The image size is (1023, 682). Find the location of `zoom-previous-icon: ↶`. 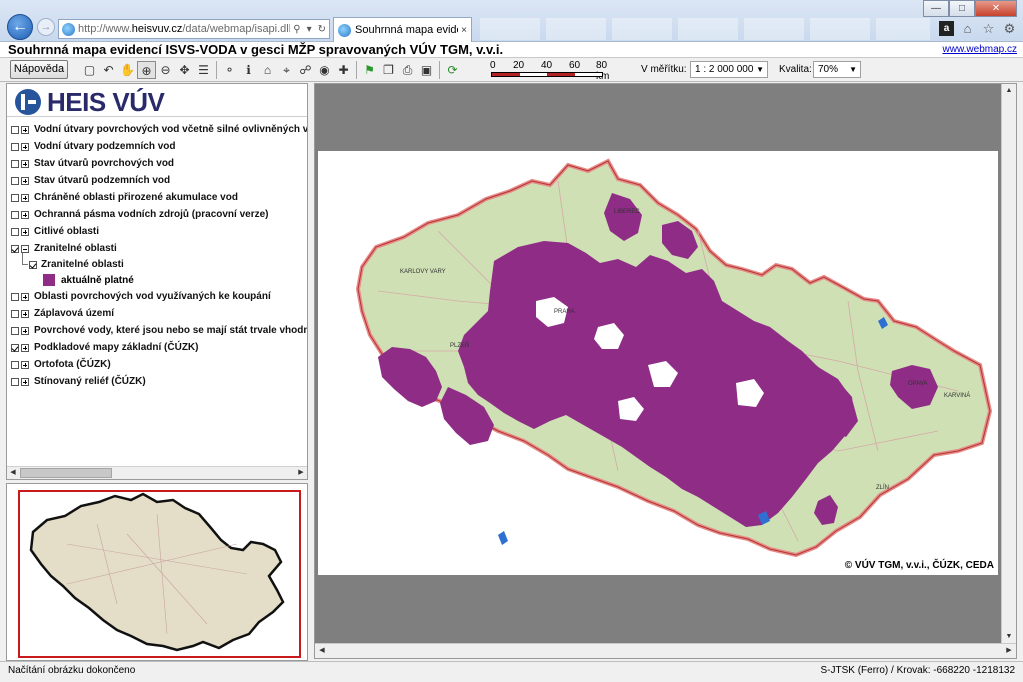

zoom-previous-icon: ↶ is located at coordinates (108, 70).